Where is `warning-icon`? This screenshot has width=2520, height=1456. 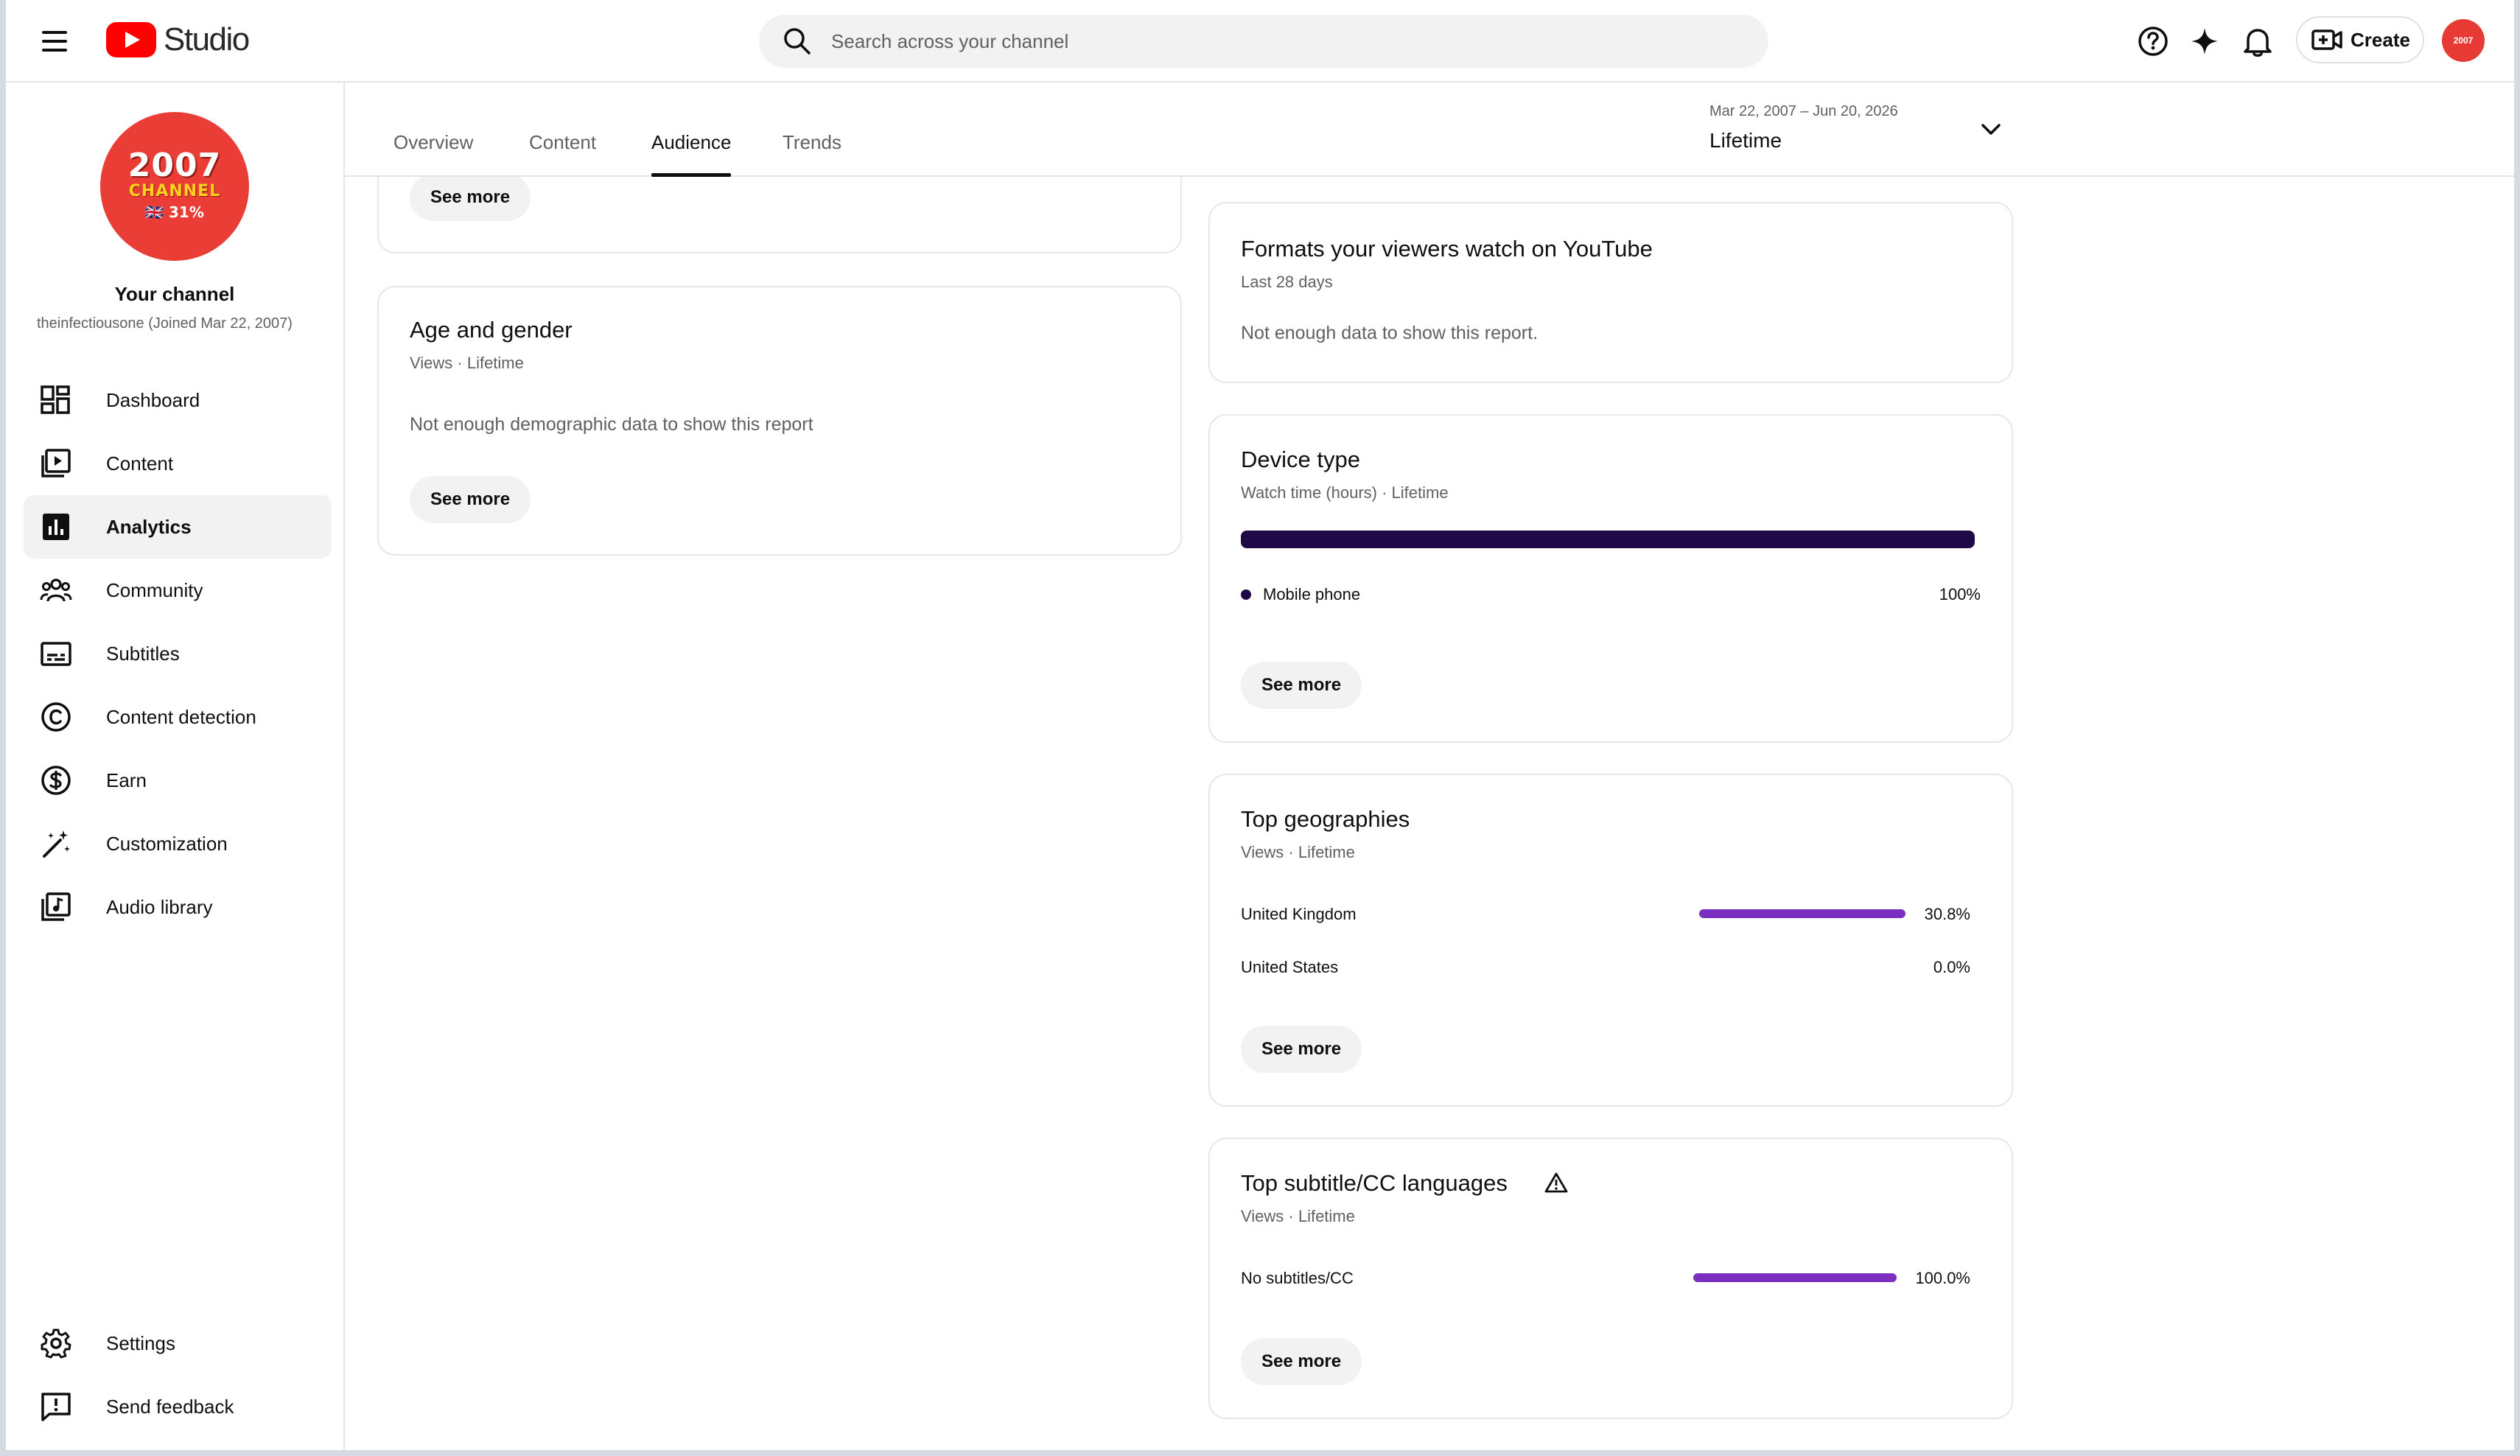 warning-icon is located at coordinates (1556, 1183).